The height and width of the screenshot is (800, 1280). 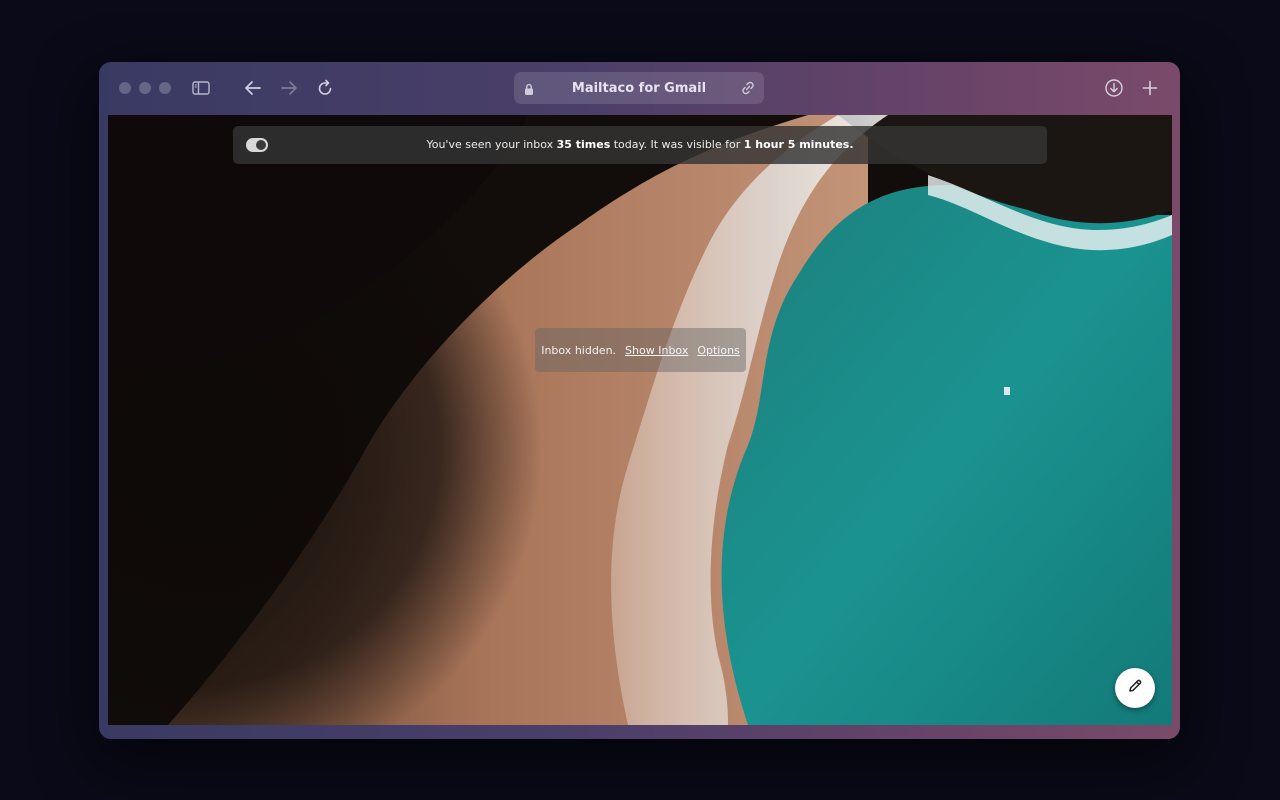 I want to click on reload-icon, so click(x=325, y=88).